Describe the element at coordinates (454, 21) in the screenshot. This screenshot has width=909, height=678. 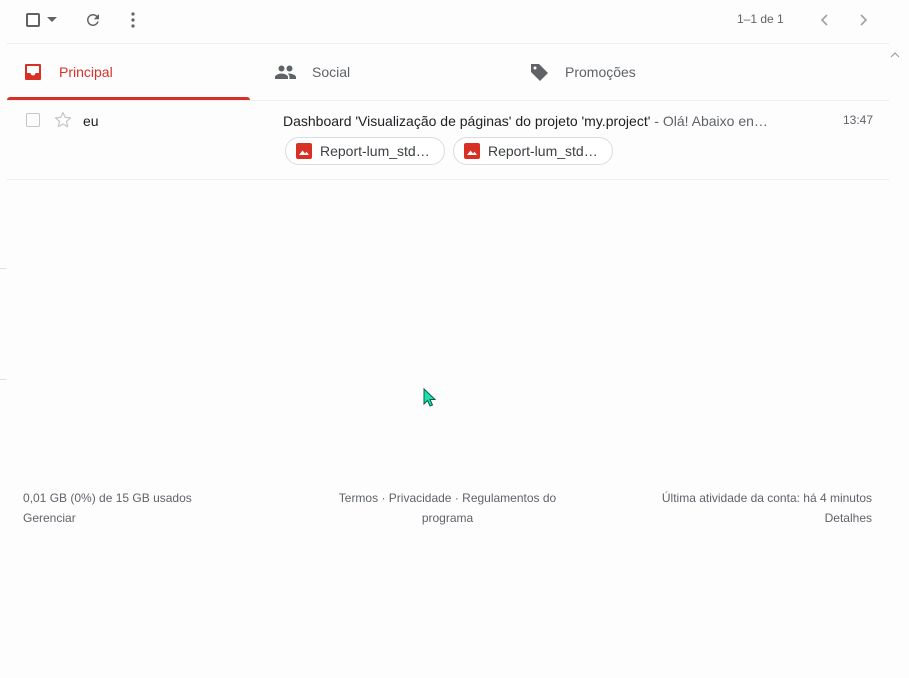
I see `toolbar: 1–1 de 1` at that location.